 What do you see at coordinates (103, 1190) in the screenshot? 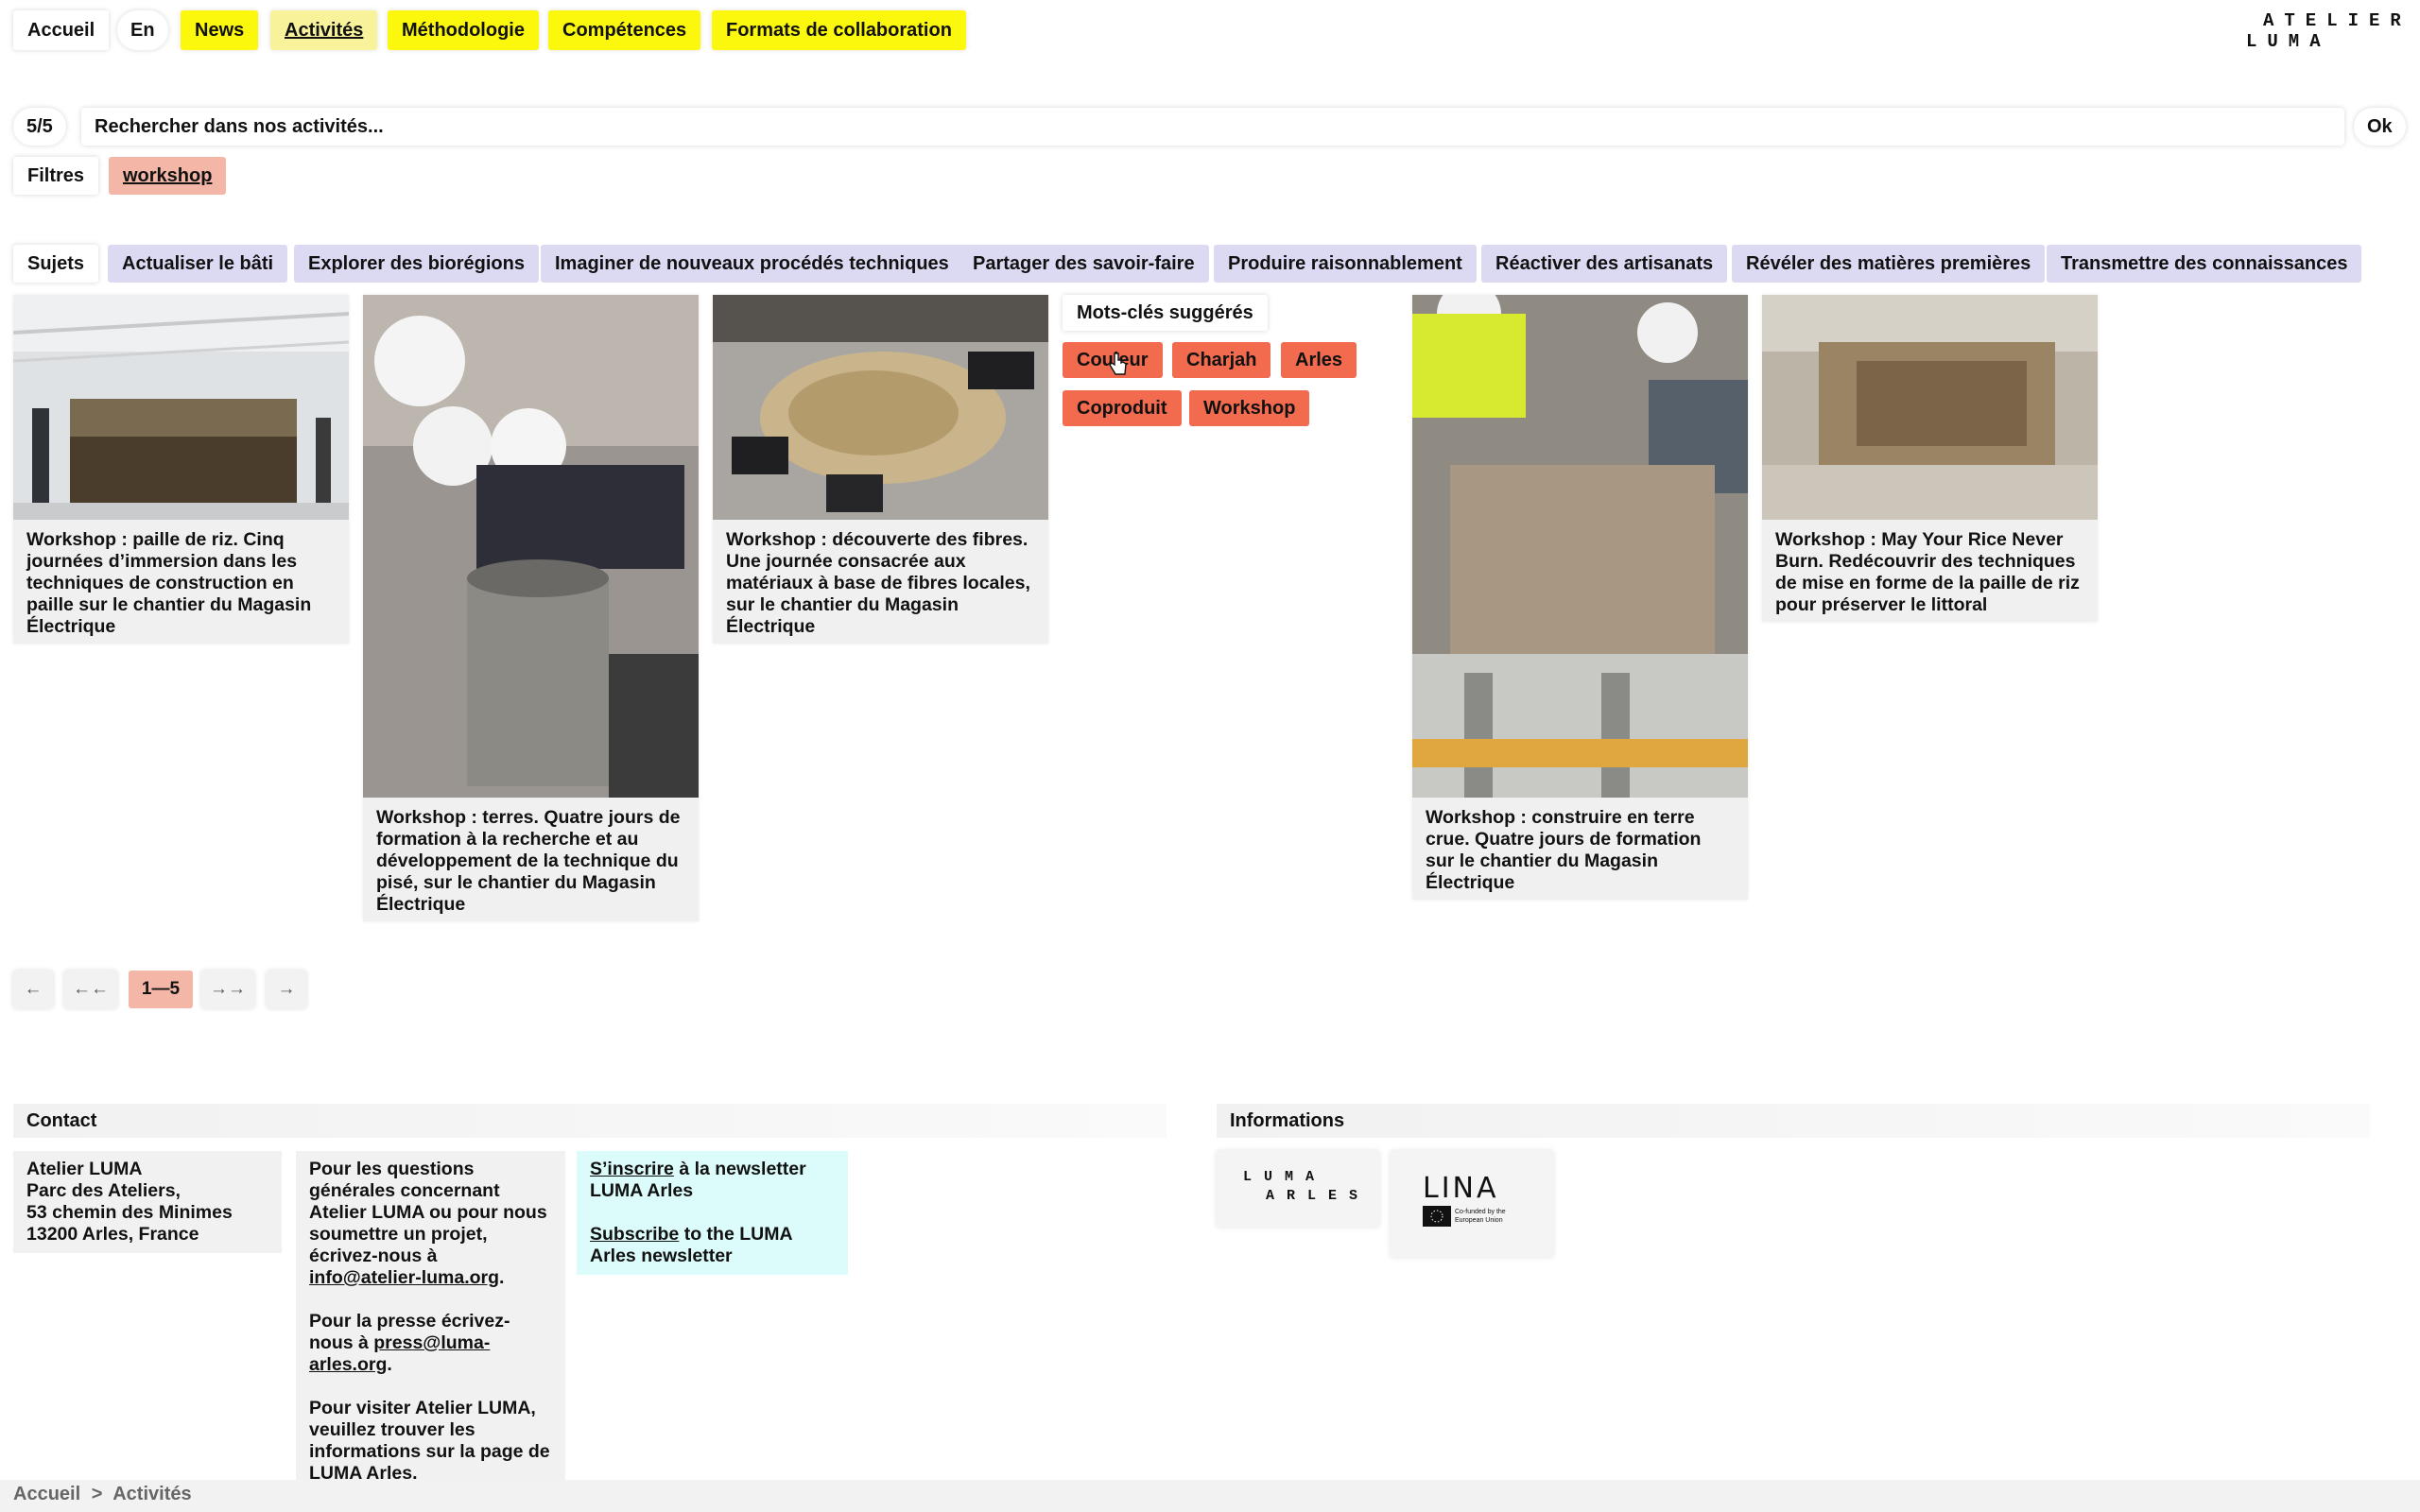
I see `address-line: Parc des Ateliers,` at bounding box center [103, 1190].